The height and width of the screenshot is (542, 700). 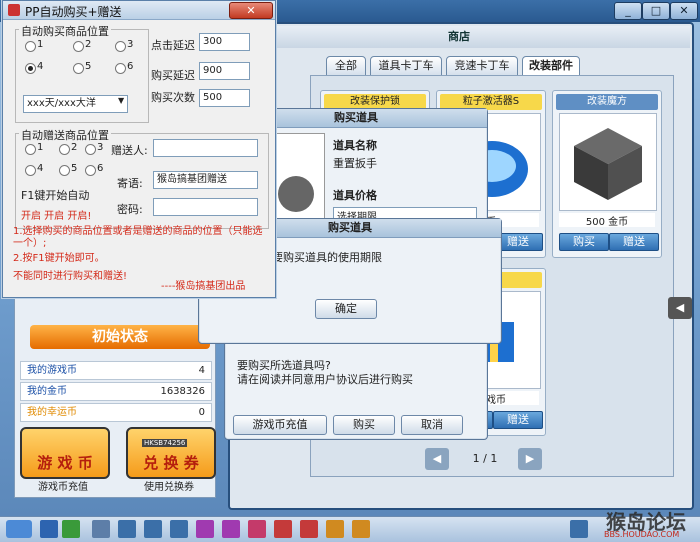 What do you see at coordinates (40, 147) in the screenshot?
I see `gift-radio-label: 1` at bounding box center [40, 147].